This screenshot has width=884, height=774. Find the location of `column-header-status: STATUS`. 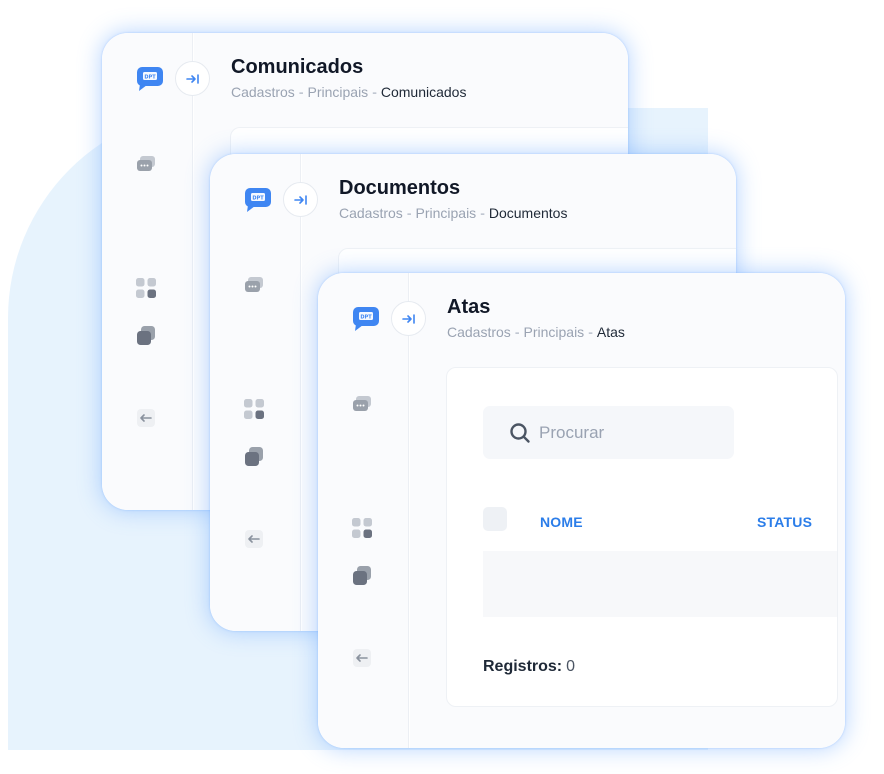

column-header-status: STATUS is located at coordinates (784, 522).